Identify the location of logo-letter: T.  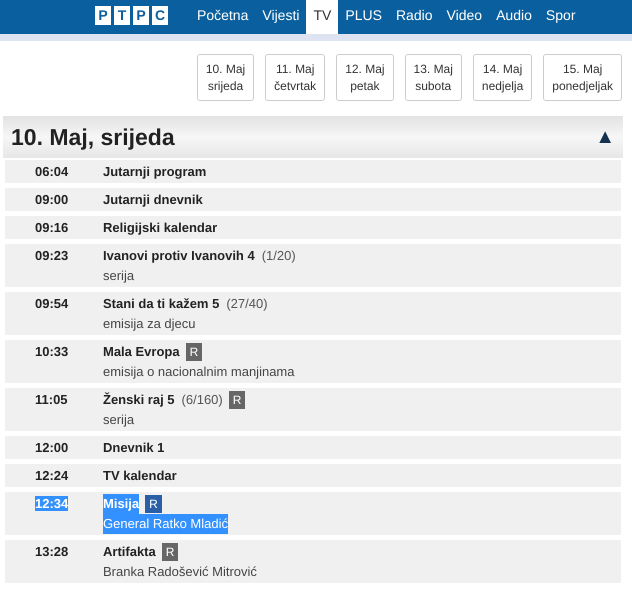
(122, 15).